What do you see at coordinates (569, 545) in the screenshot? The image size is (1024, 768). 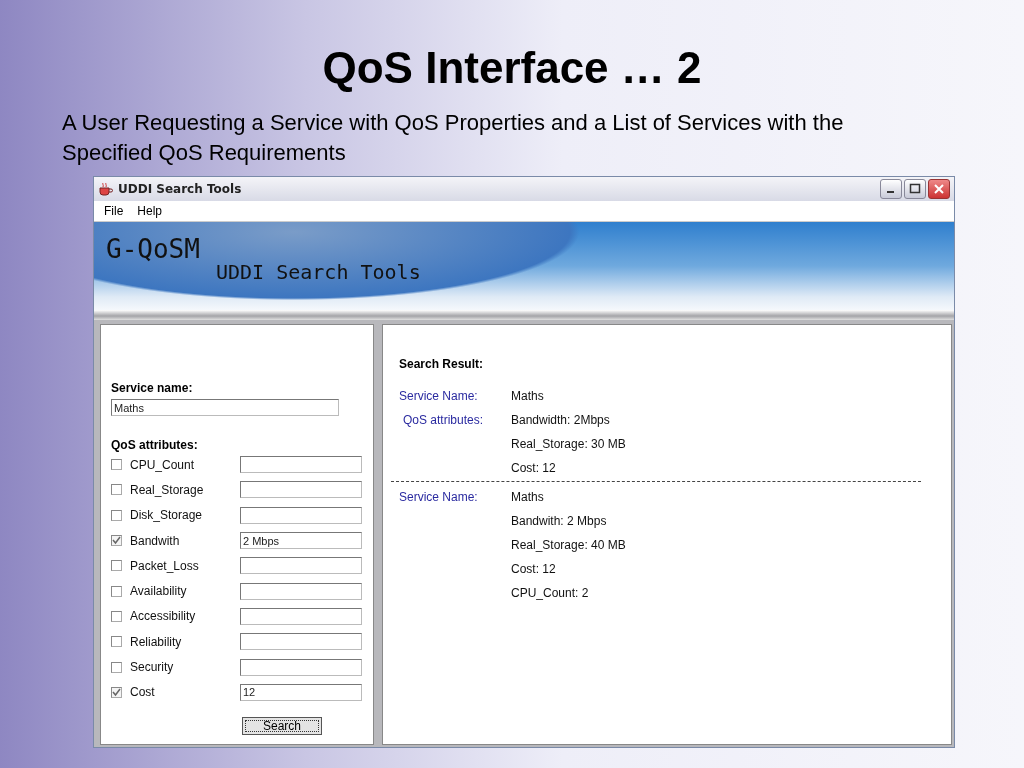 I see `attribute-value: Real_Storage: 40 MB` at bounding box center [569, 545].